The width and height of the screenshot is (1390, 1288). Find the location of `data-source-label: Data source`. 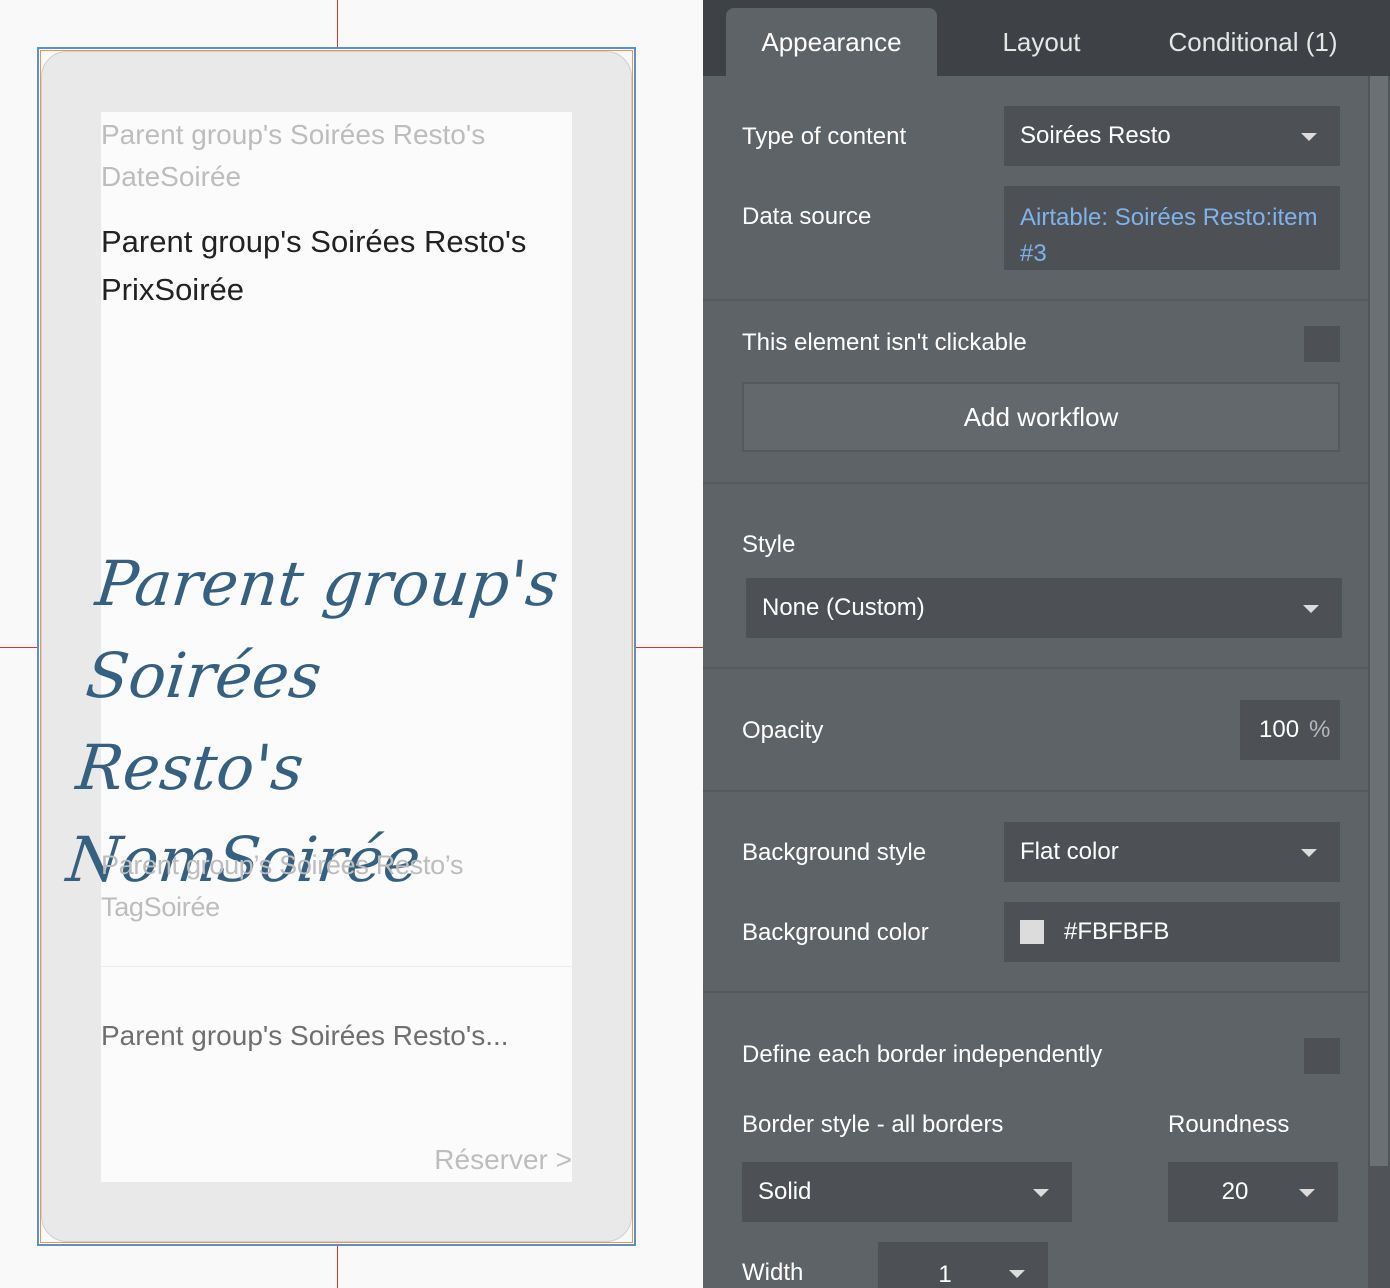

data-source-label: Data source is located at coordinates (807, 216).